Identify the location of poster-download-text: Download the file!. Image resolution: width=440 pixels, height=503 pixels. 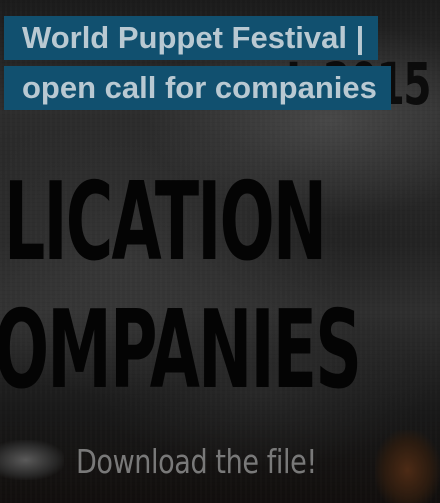
(196, 461).